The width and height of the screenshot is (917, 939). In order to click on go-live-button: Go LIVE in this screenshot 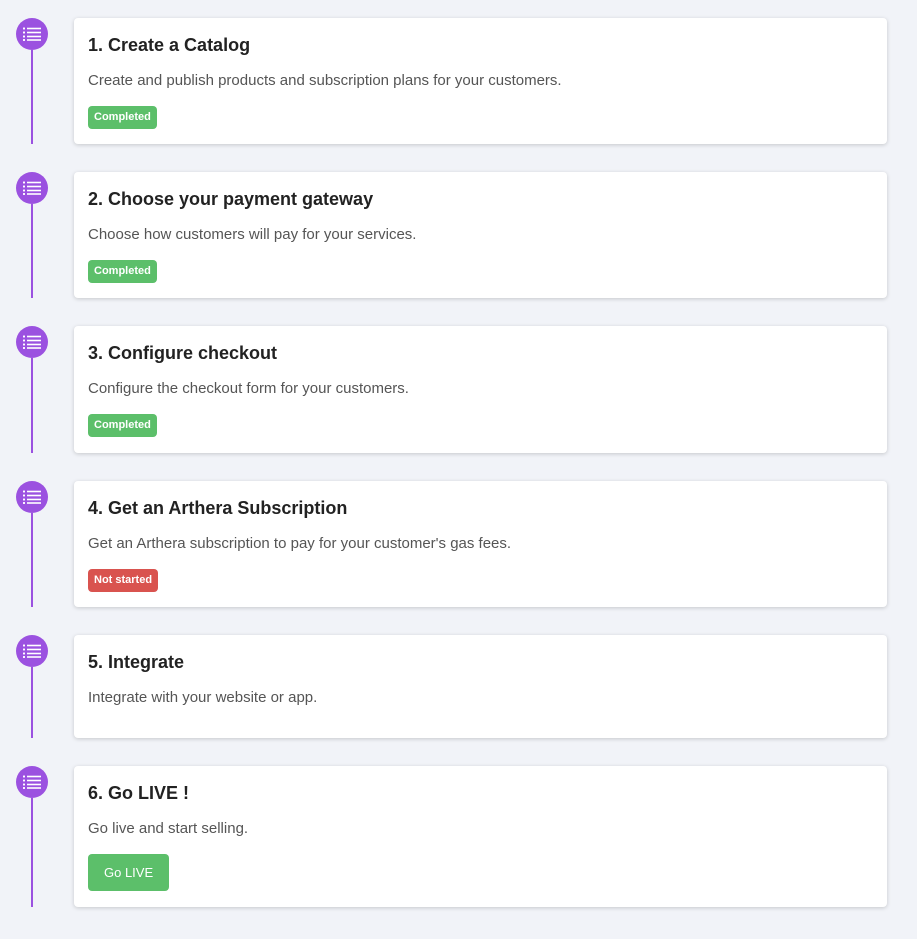, I will do `click(129, 872)`.